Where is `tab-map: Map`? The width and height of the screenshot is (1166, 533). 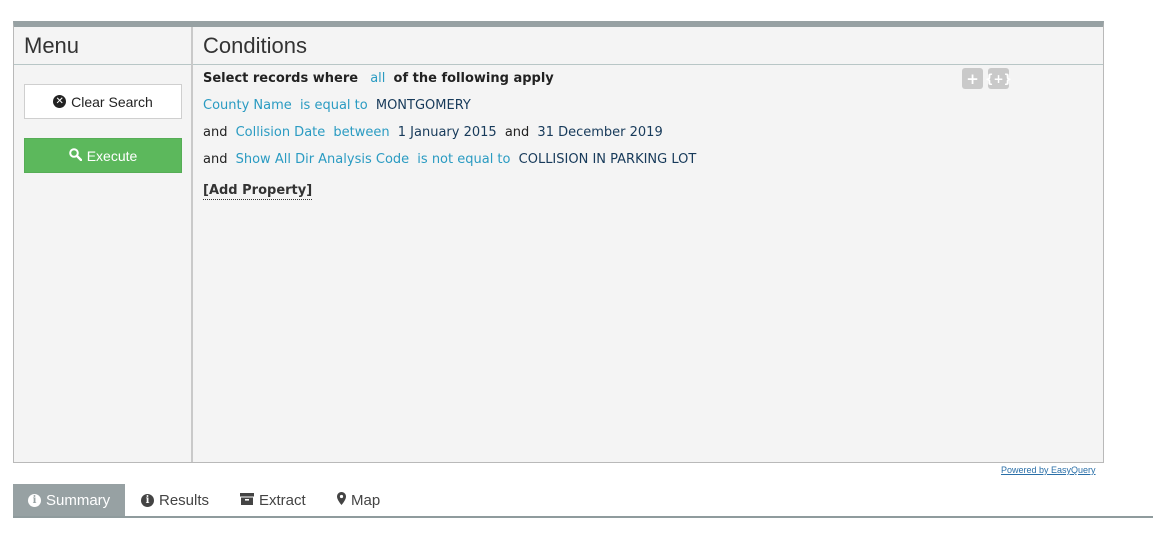
tab-map: Map is located at coordinates (358, 500).